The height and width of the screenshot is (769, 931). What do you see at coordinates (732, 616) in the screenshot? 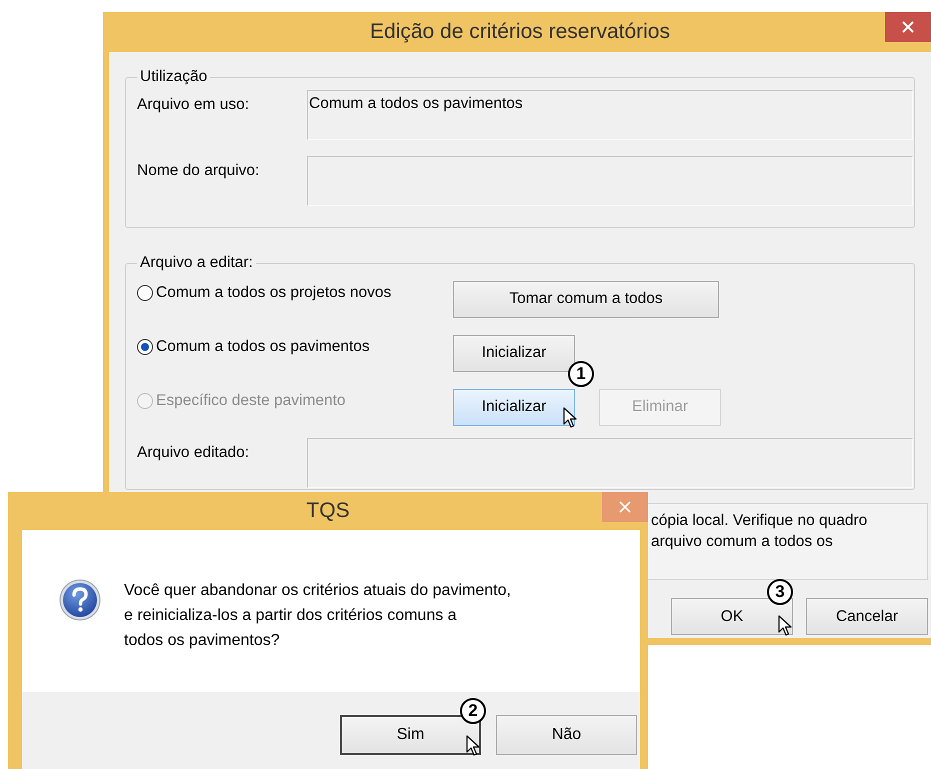
I see `dialog-button: OK` at bounding box center [732, 616].